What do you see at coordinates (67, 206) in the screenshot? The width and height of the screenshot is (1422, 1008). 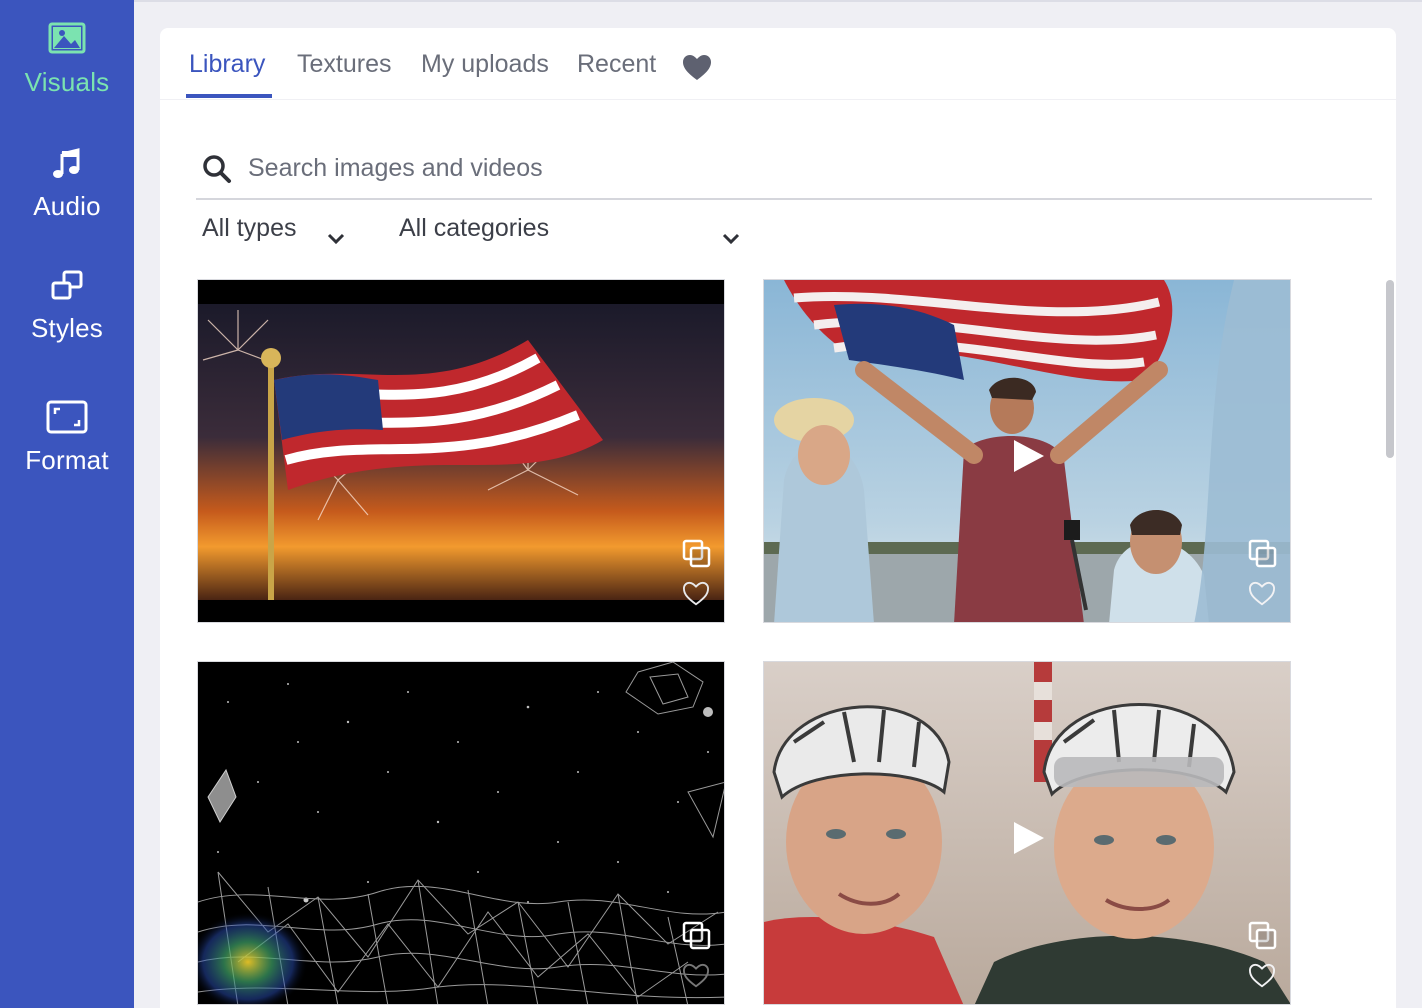 I see `sidebar-item-label: Audio` at bounding box center [67, 206].